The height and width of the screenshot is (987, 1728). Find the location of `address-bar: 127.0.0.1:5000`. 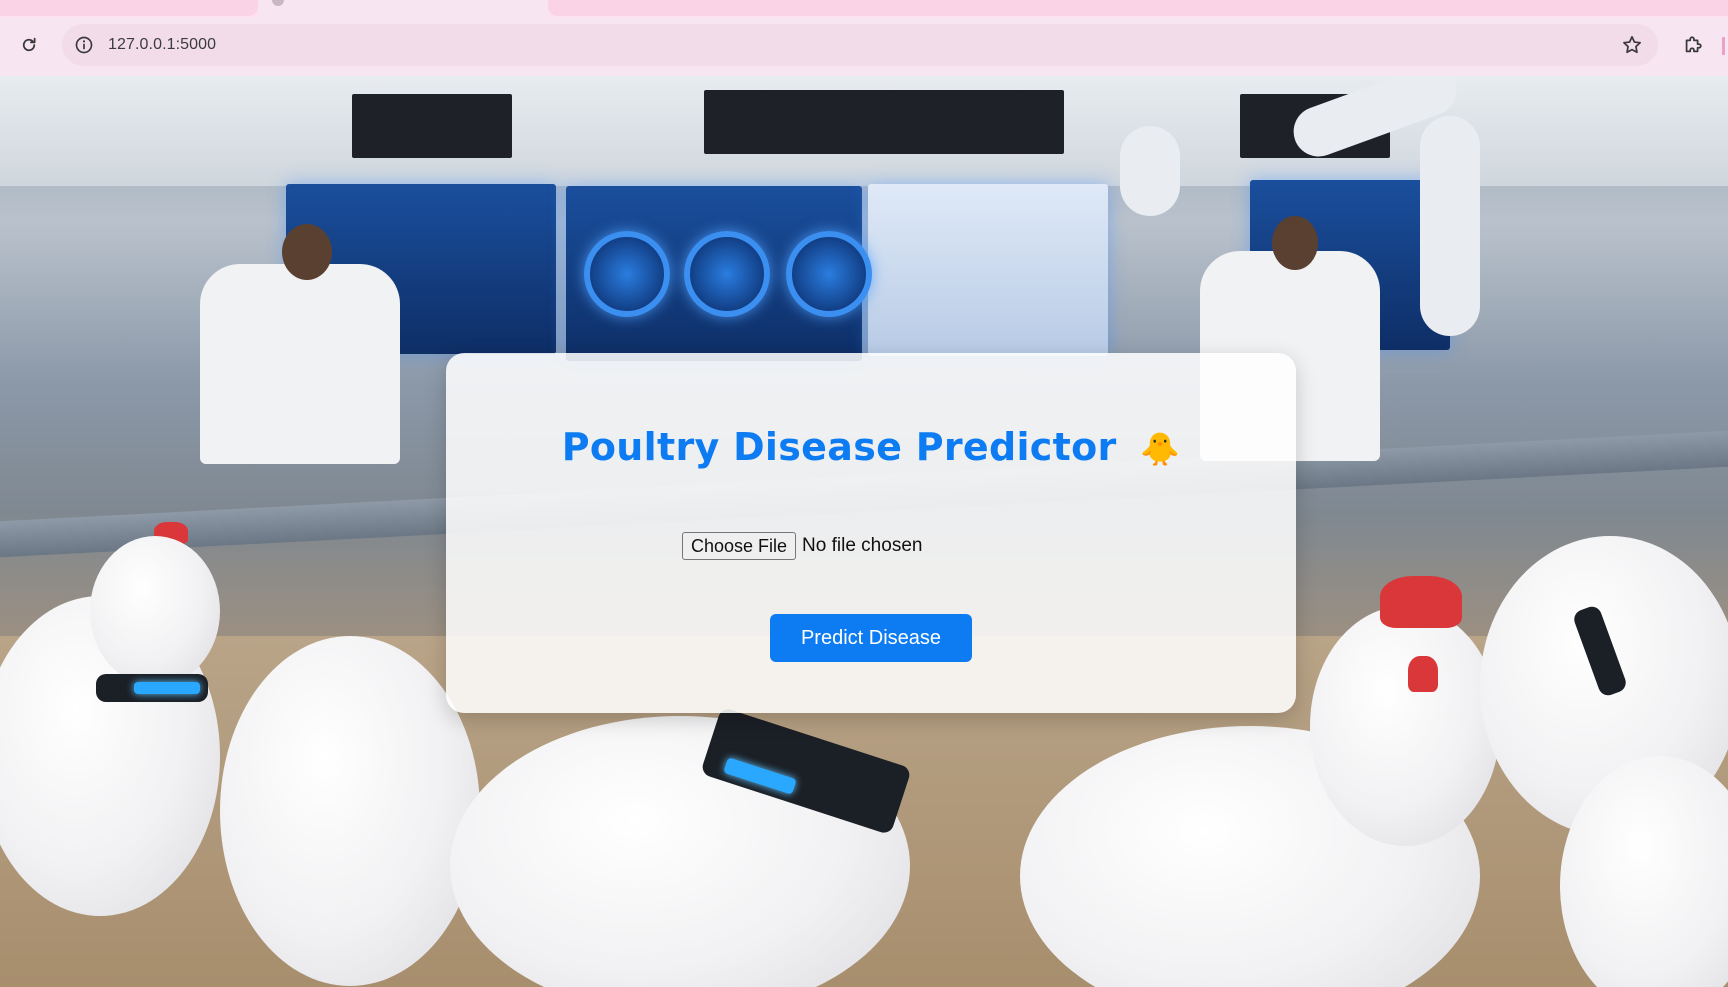

address-bar: 127.0.0.1:5000 is located at coordinates (860, 45).